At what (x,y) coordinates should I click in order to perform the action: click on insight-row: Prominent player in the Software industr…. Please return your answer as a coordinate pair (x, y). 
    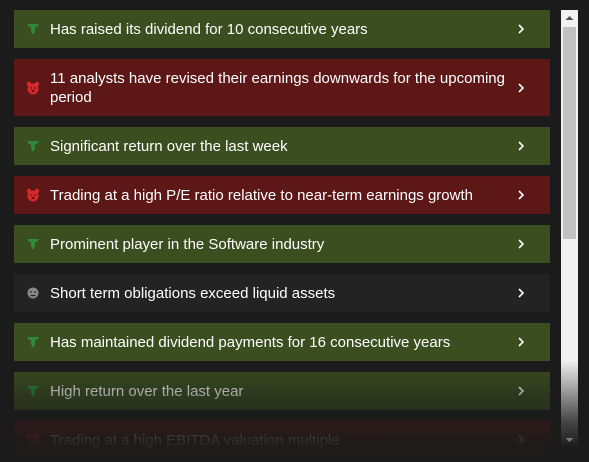
    Looking at the image, I should click on (282, 244).